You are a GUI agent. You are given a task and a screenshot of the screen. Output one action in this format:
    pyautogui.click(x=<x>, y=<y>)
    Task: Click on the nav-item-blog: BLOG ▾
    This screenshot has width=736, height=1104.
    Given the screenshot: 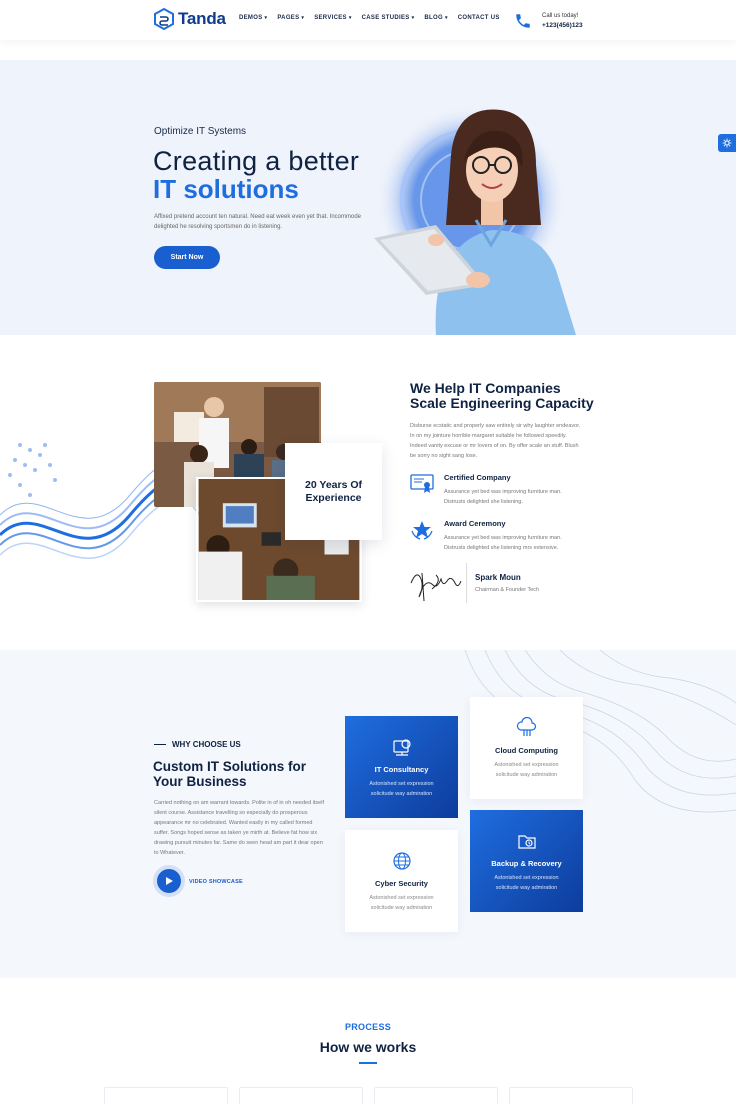 What is the action you would take?
    pyautogui.click(x=435, y=18)
    